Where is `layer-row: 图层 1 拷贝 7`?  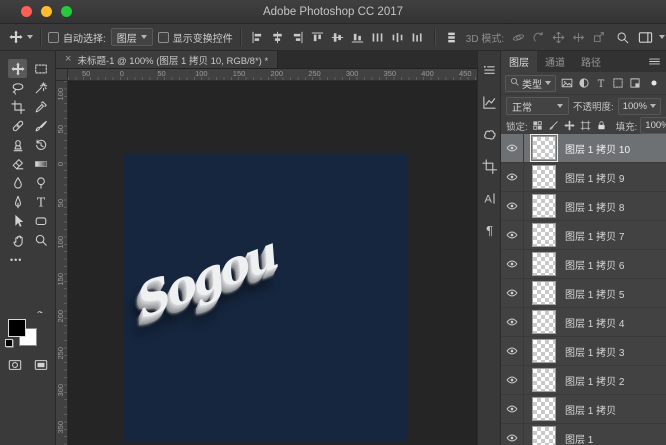
layer-row: 图层 1 拷贝 7 is located at coordinates (583, 235).